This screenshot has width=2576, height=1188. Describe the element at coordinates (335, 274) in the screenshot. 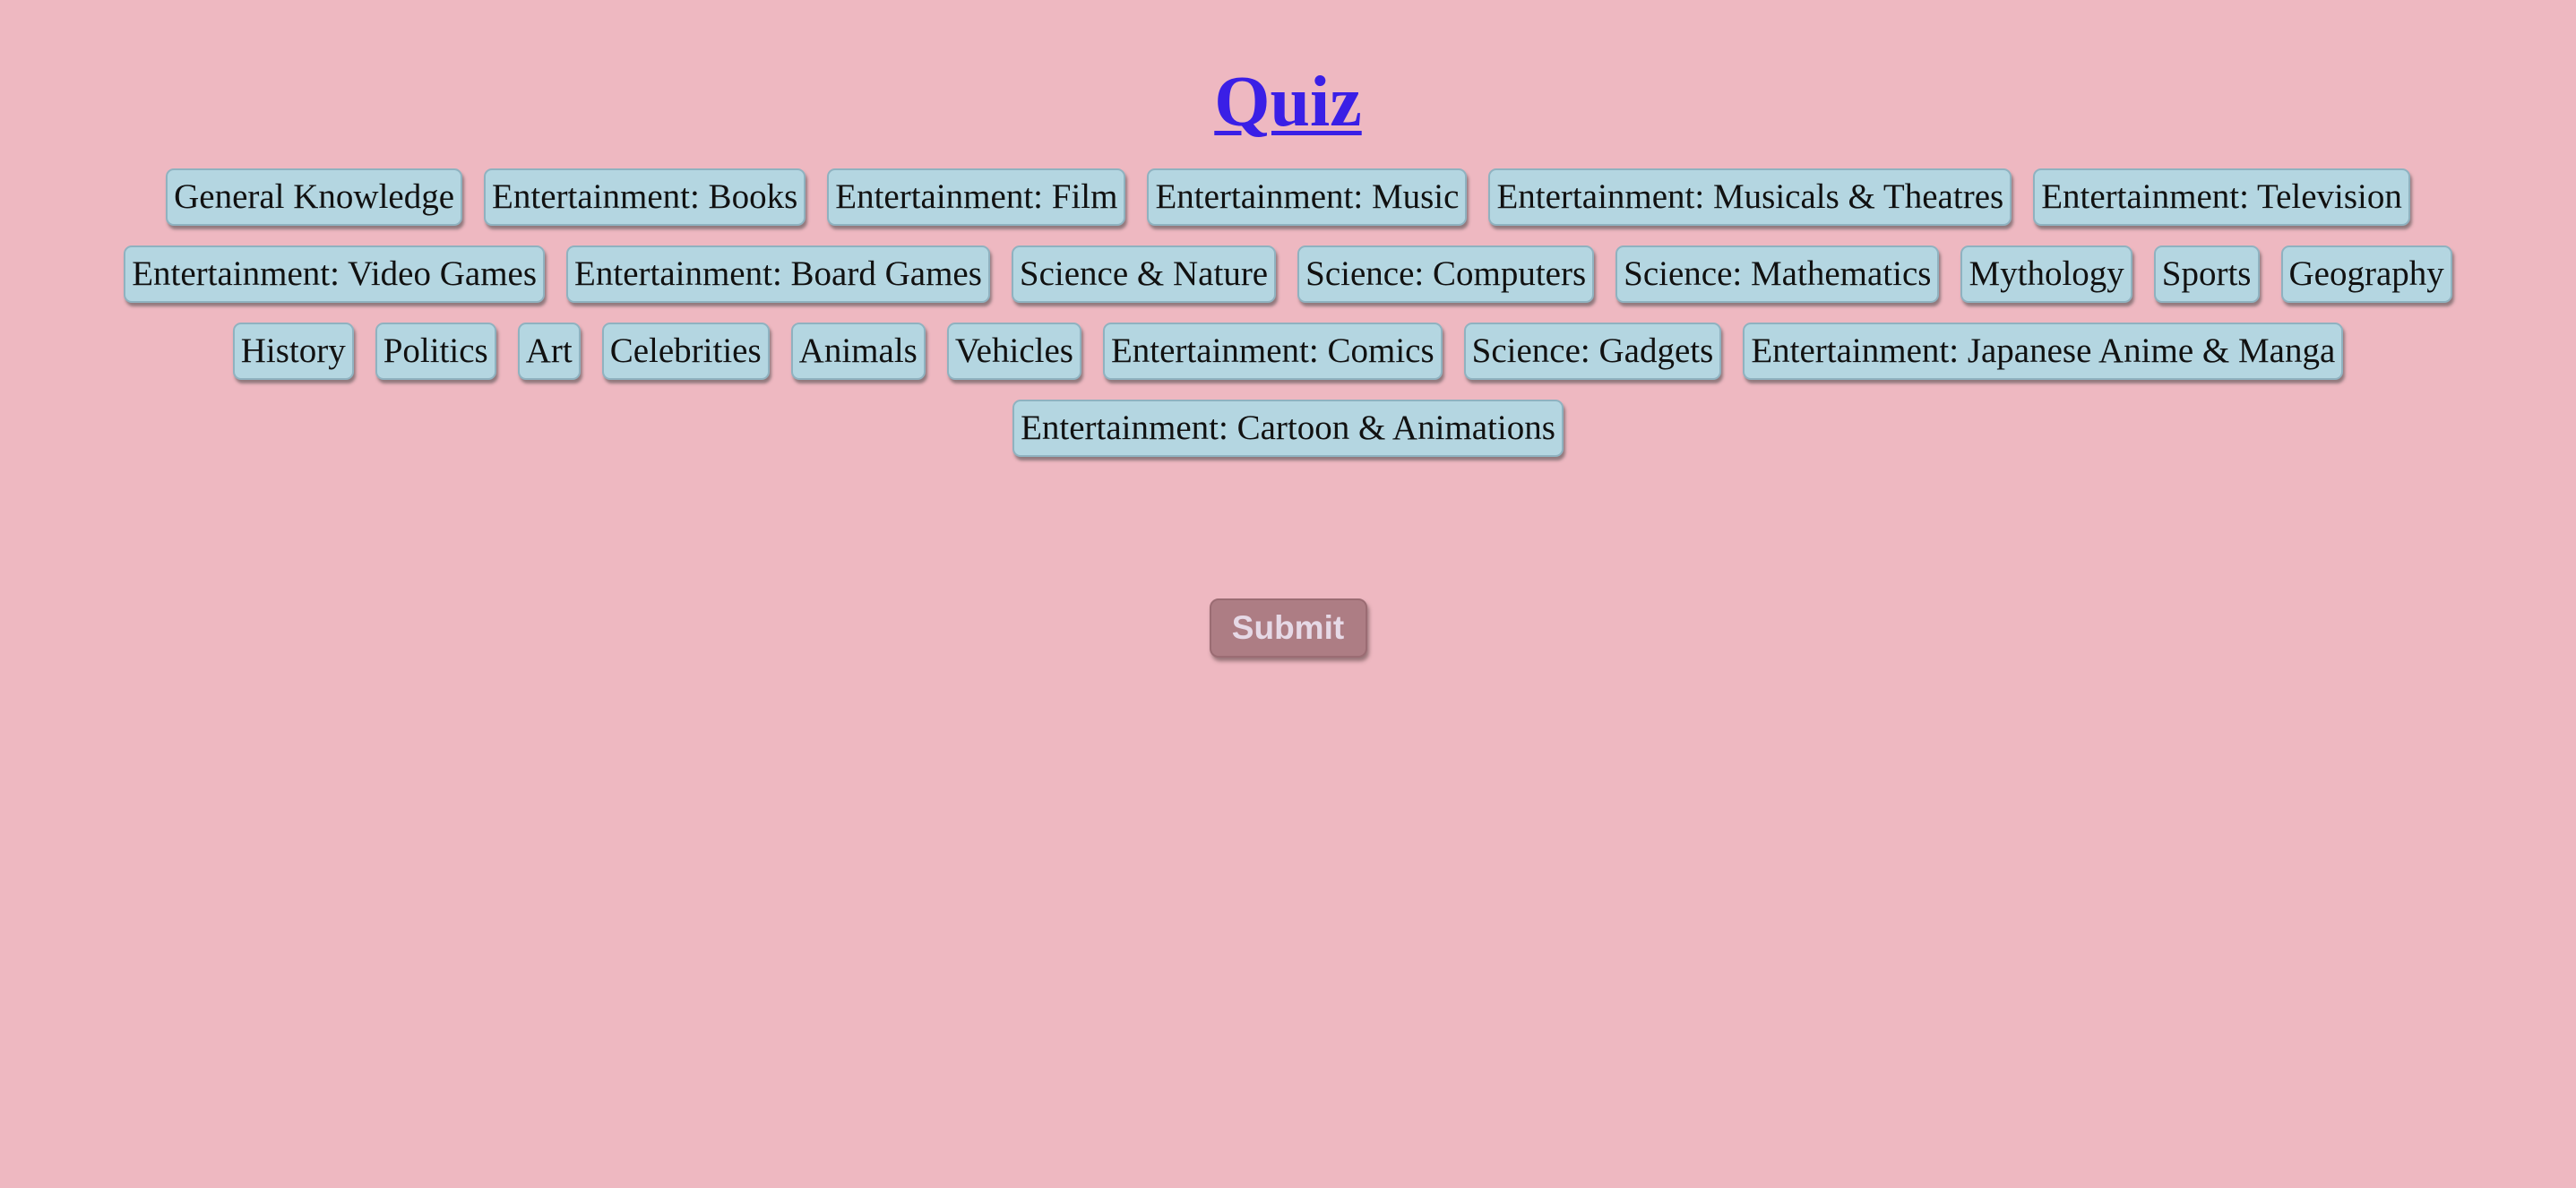

I see `category-button-entertainment-video-games: Entertainment: Video Games` at that location.